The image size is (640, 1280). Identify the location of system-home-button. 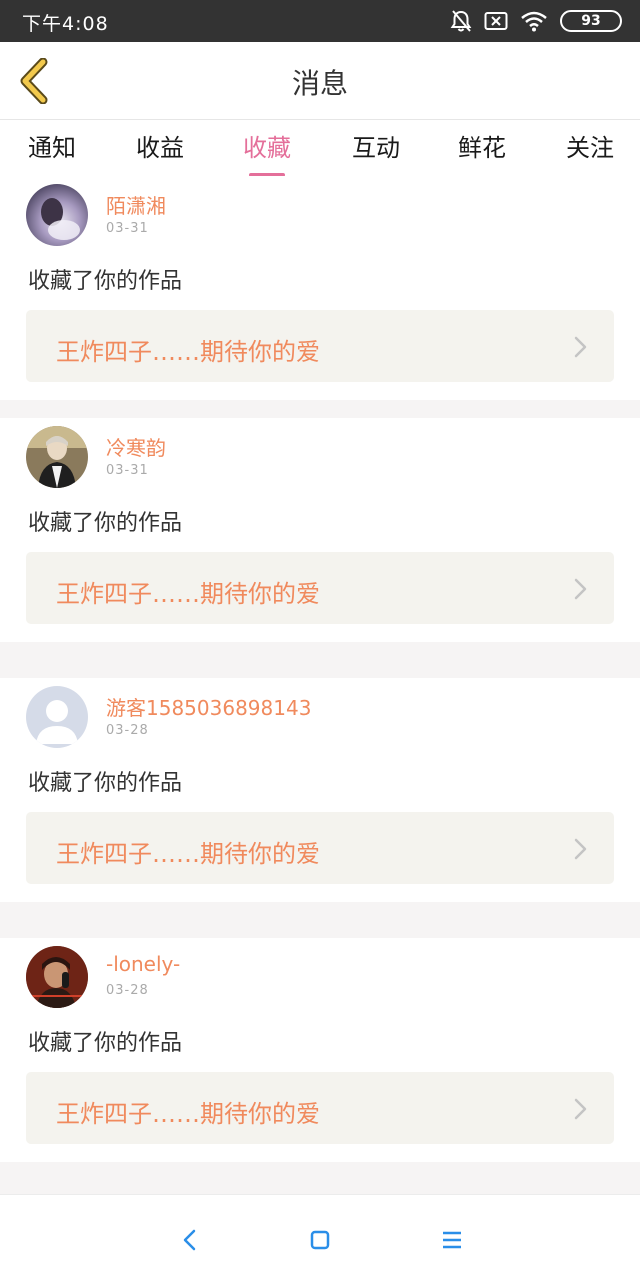
(320, 1240).